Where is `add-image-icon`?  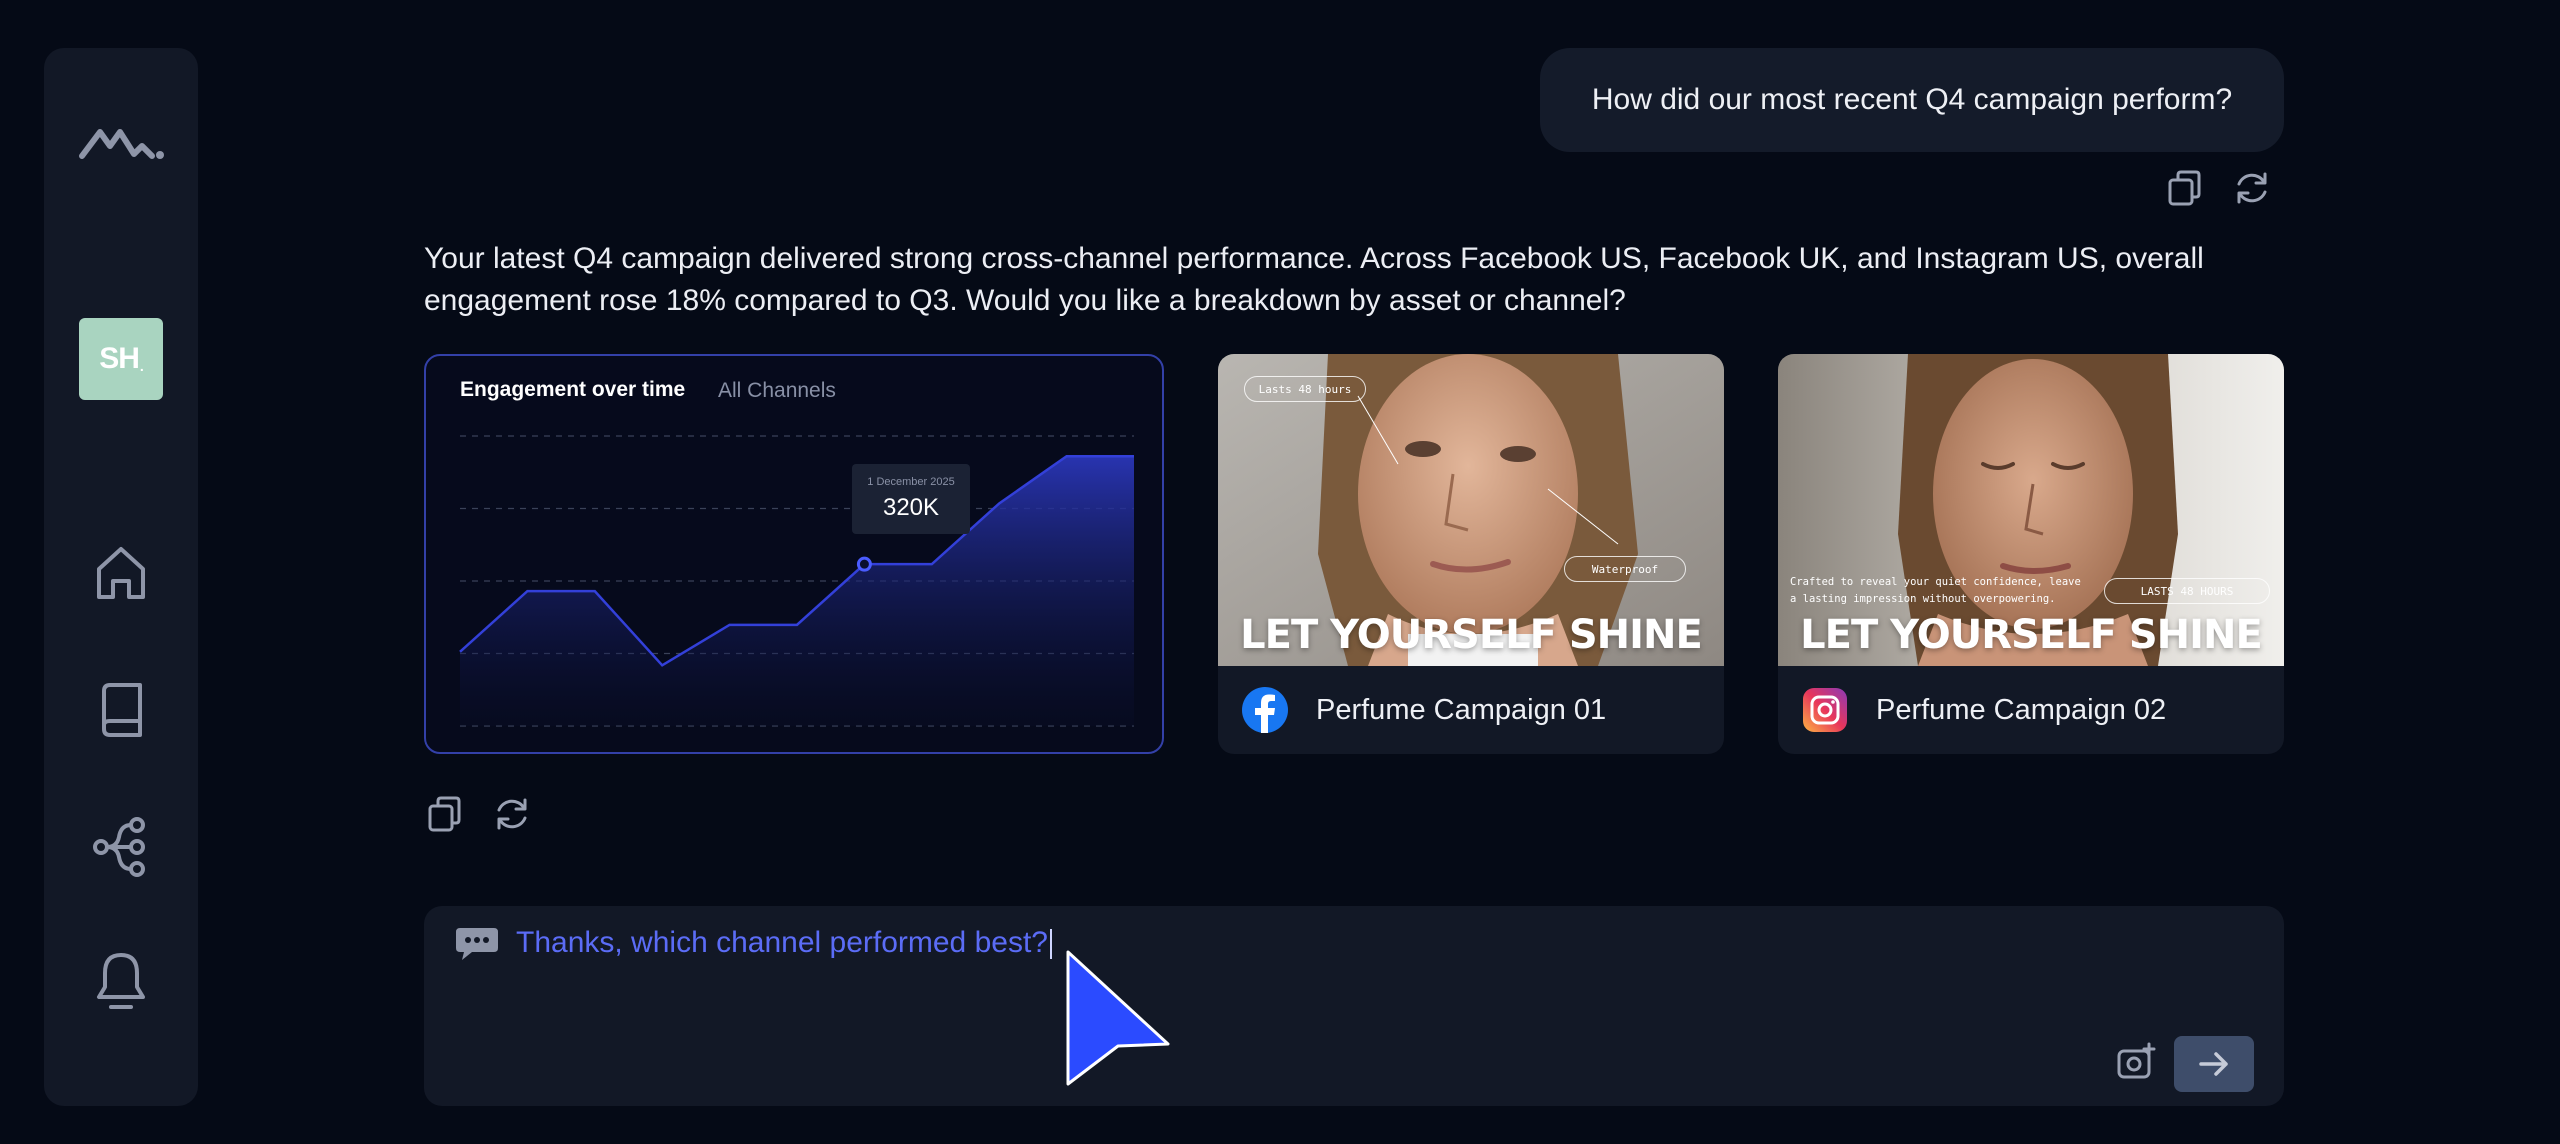 add-image-icon is located at coordinates (2136, 1062).